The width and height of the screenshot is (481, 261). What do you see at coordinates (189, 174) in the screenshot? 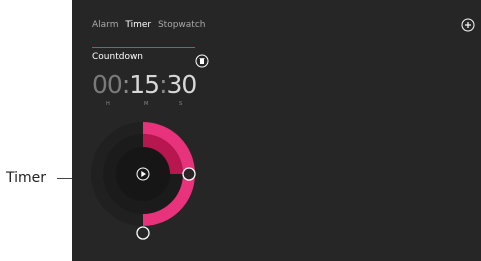
I see `seconds-drag-handle` at bounding box center [189, 174].